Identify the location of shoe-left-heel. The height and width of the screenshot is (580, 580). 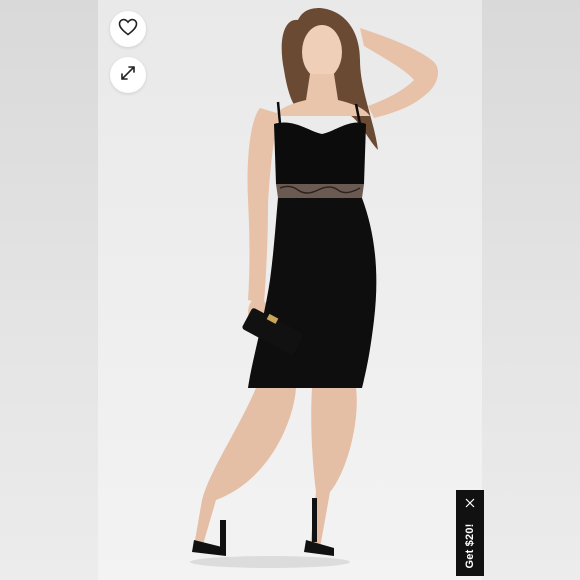
(223, 534).